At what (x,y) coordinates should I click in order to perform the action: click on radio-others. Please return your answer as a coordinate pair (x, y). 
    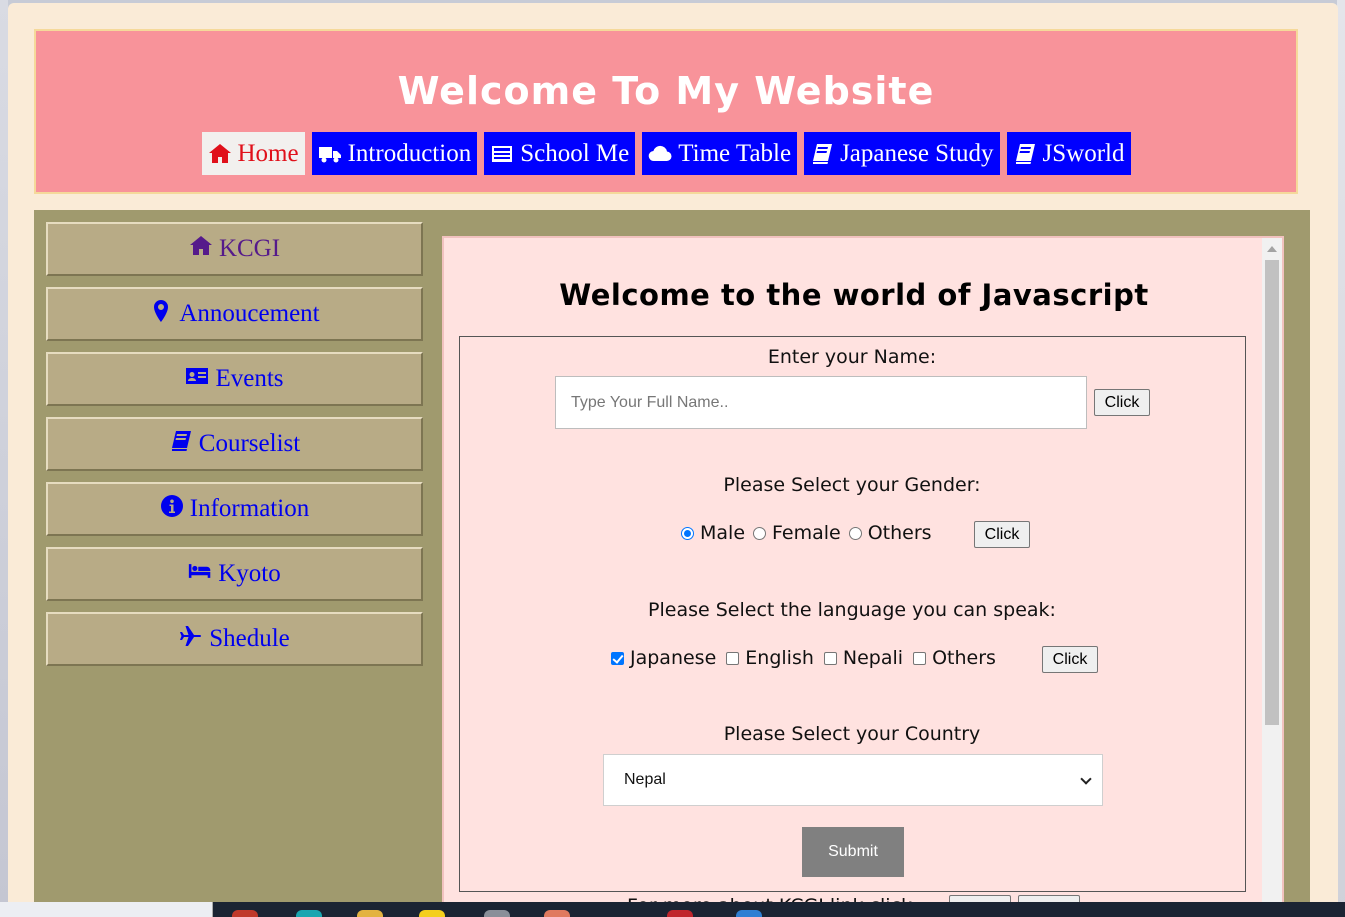
    Looking at the image, I should click on (855, 533).